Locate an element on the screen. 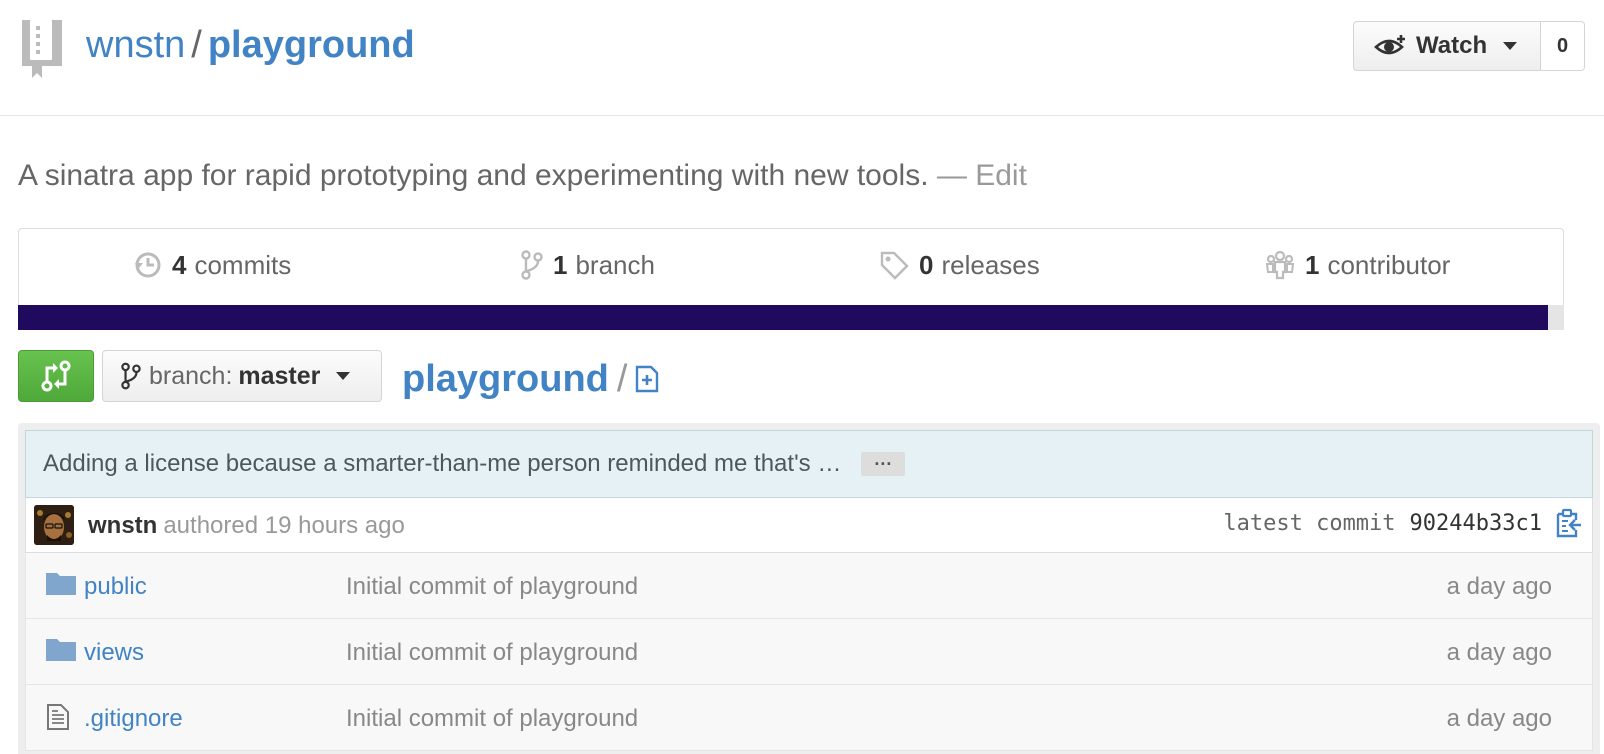  branch-select-button: branch: master is located at coordinates (242, 376).